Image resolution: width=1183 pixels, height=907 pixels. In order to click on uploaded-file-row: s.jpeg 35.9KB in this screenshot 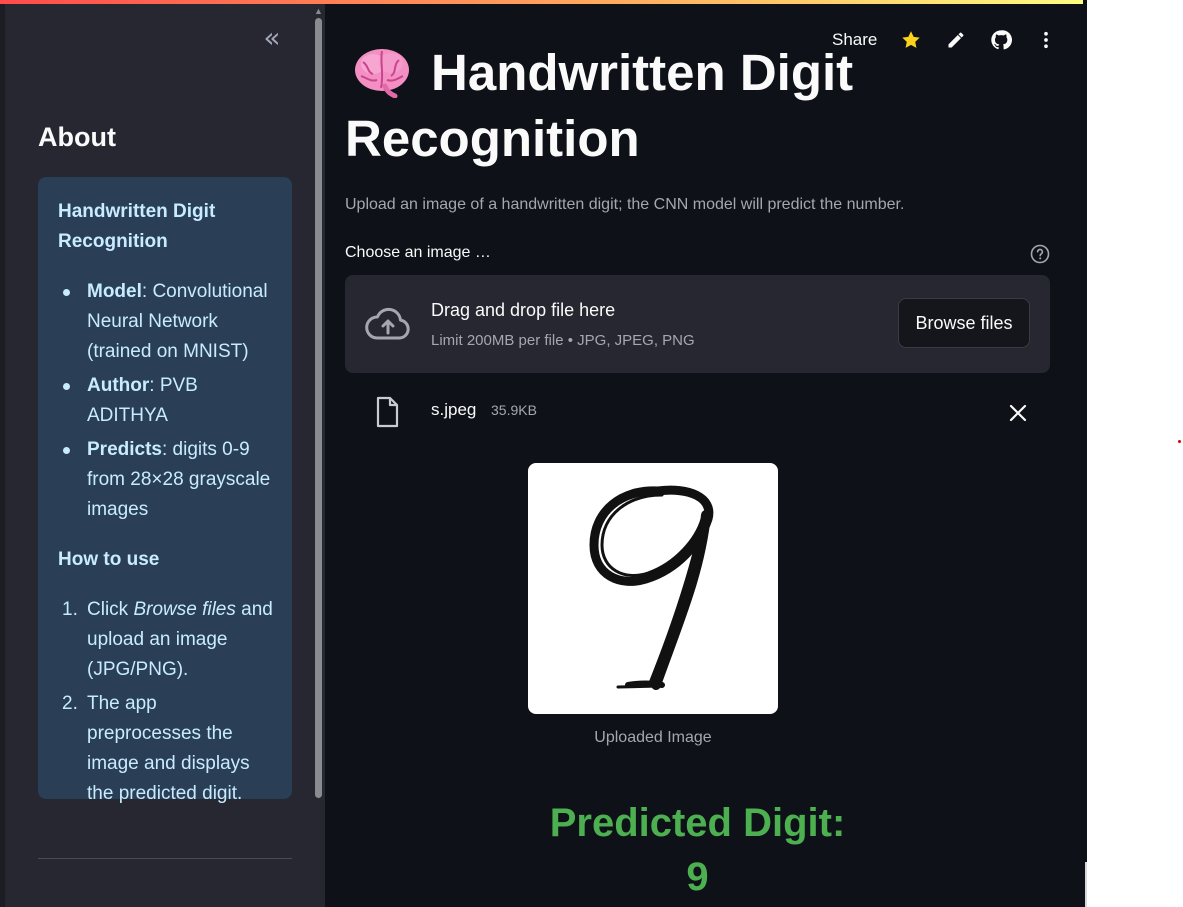, I will do `click(697, 412)`.